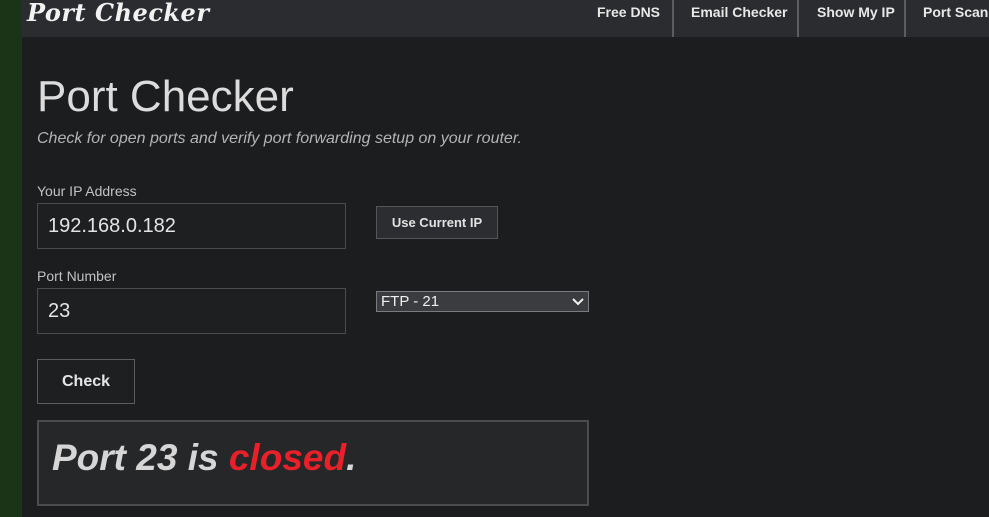 This screenshot has width=989, height=517. Describe the element at coordinates (410, 301) in the screenshot. I see `common-port-select-value: FTP - 21` at that location.